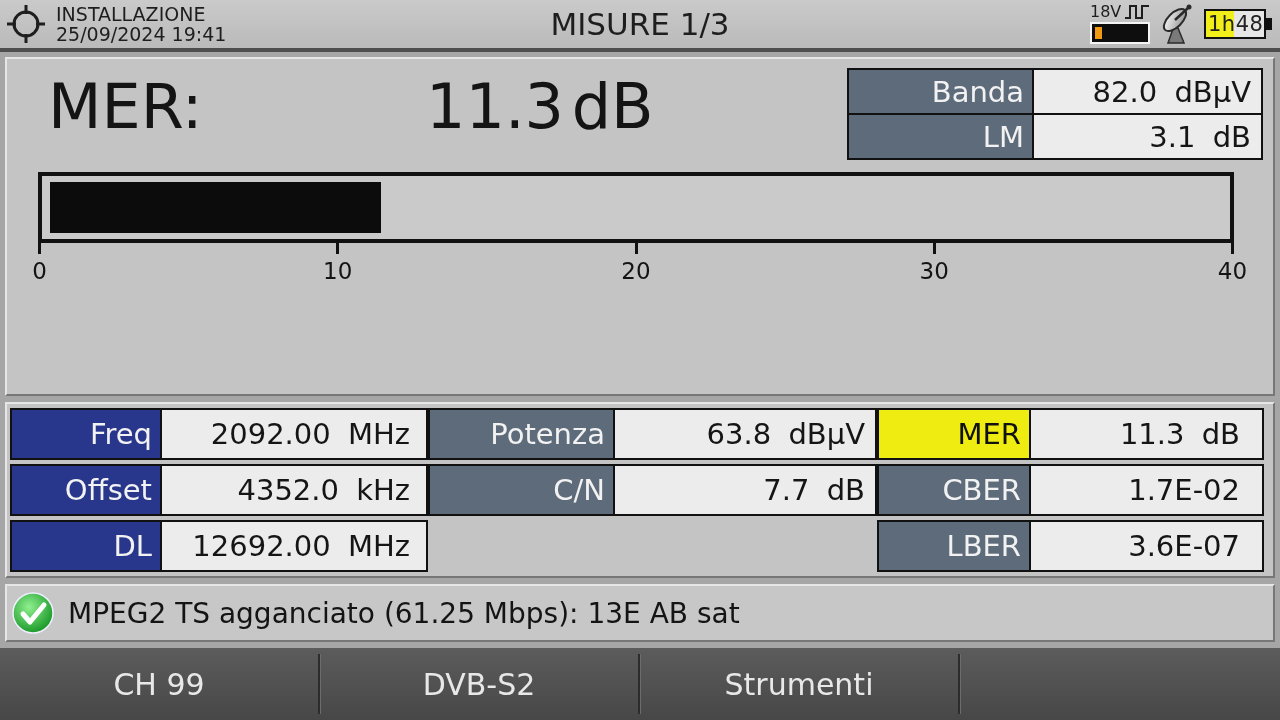 This screenshot has height=720, width=1280. What do you see at coordinates (745, 490) in the screenshot?
I see `reading-value: 7.7 dB` at bounding box center [745, 490].